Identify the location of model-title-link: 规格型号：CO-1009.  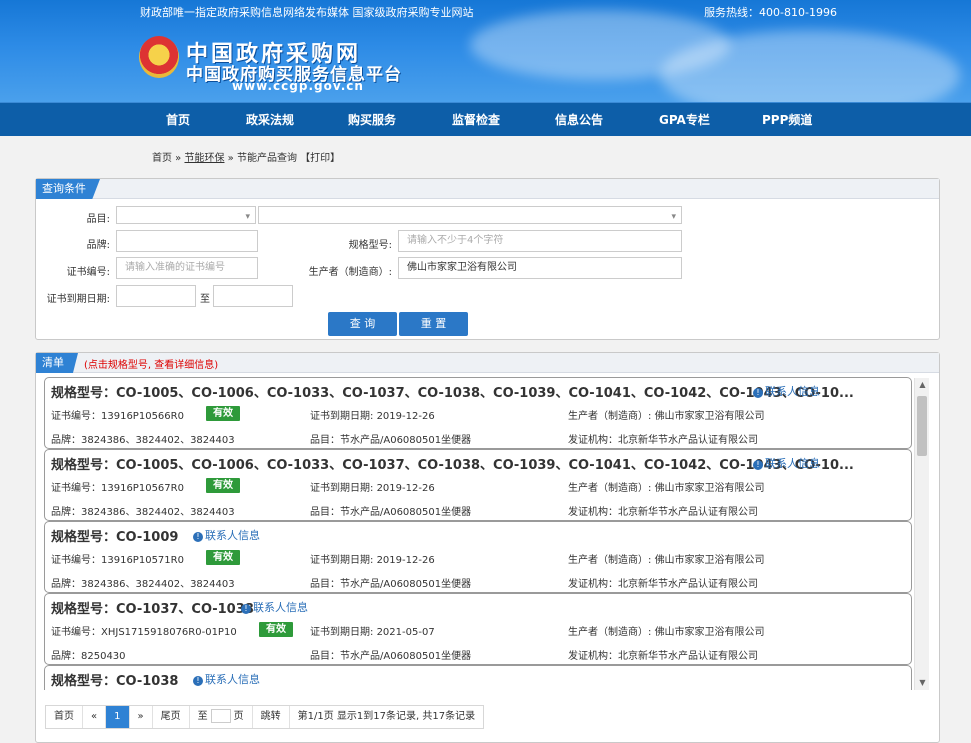
(114, 535).